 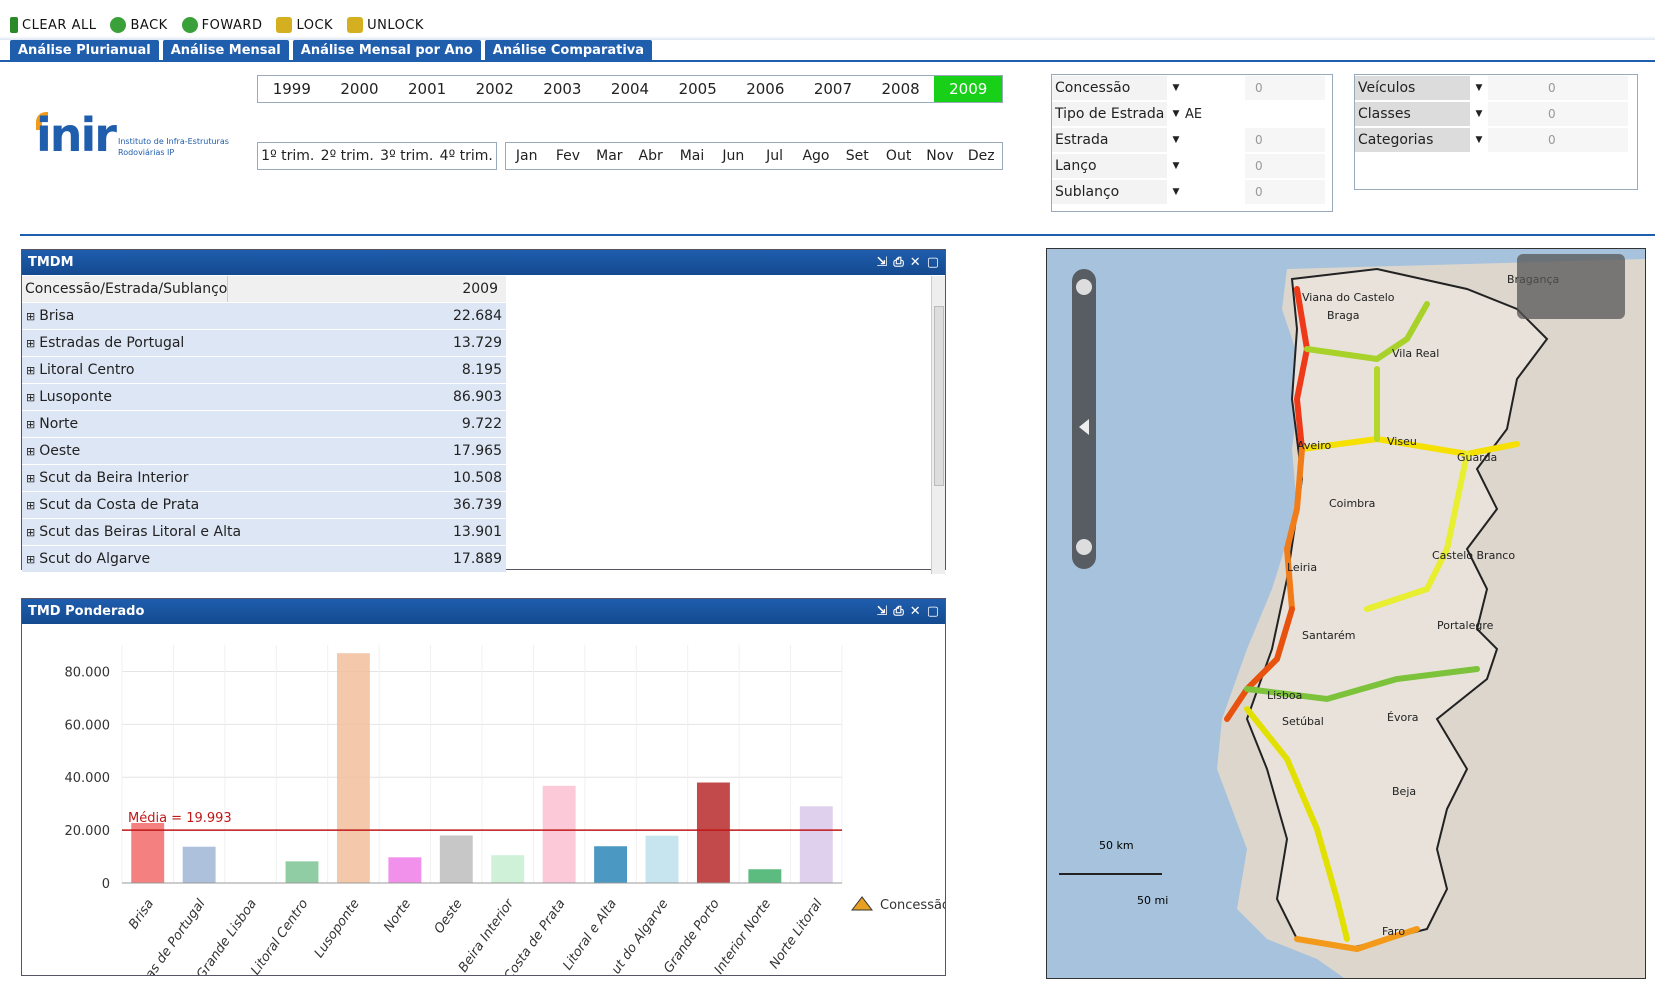 What do you see at coordinates (225, 50) in the screenshot?
I see `tab-mensal: Análise Mensal` at bounding box center [225, 50].